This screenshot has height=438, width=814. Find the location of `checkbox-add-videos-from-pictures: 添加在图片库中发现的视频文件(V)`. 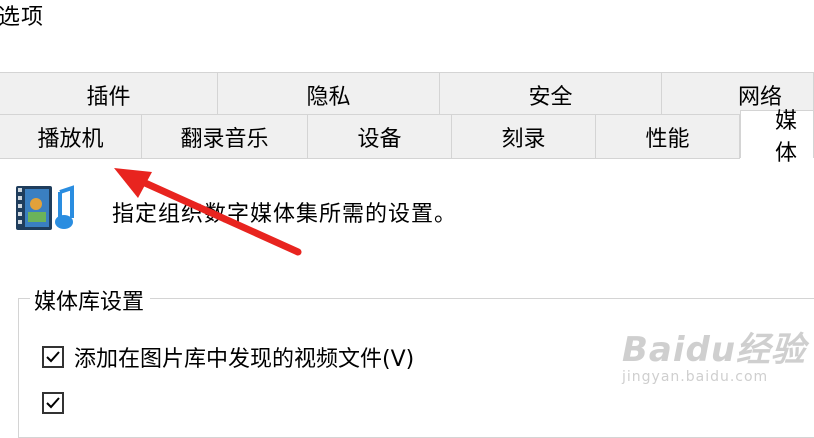

checkbox-add-videos-from-pictures: 添加在图片库中发现的视频文件(V) is located at coordinates (228, 357).